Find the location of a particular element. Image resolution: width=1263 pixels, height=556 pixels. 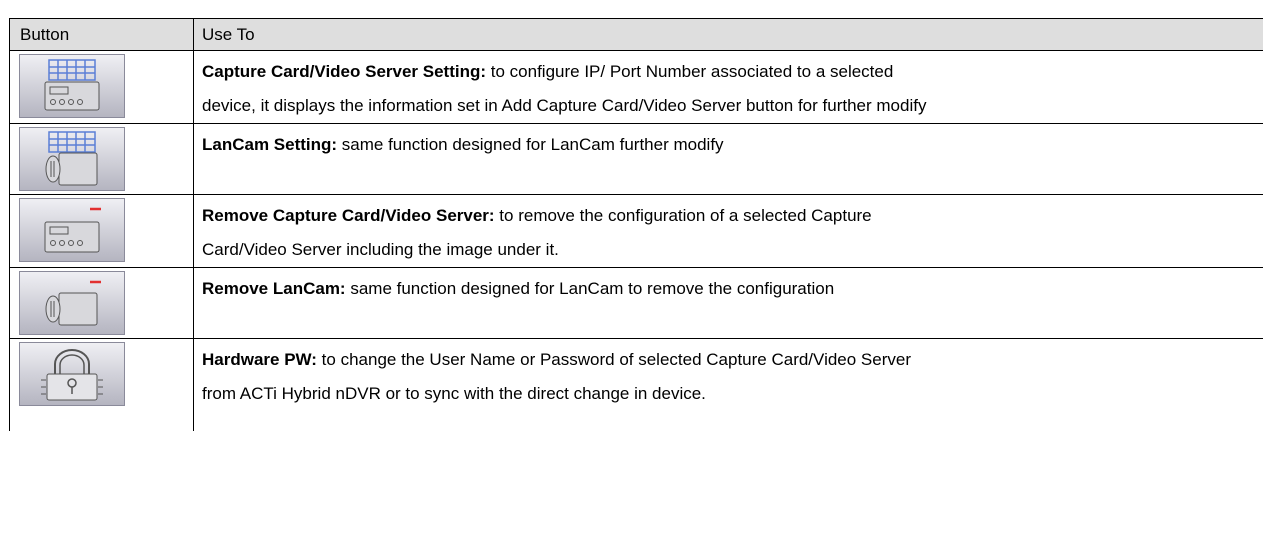

header-button: Button is located at coordinates (101, 34).